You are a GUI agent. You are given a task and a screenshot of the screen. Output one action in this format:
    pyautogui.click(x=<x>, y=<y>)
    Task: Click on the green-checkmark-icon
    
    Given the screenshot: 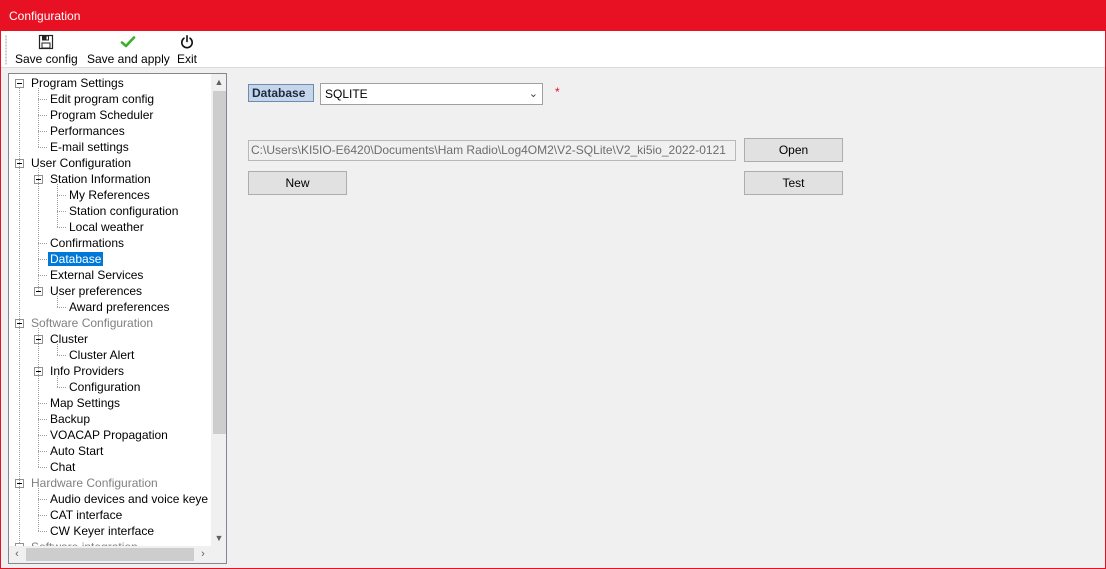 What is the action you would take?
    pyautogui.click(x=128, y=42)
    